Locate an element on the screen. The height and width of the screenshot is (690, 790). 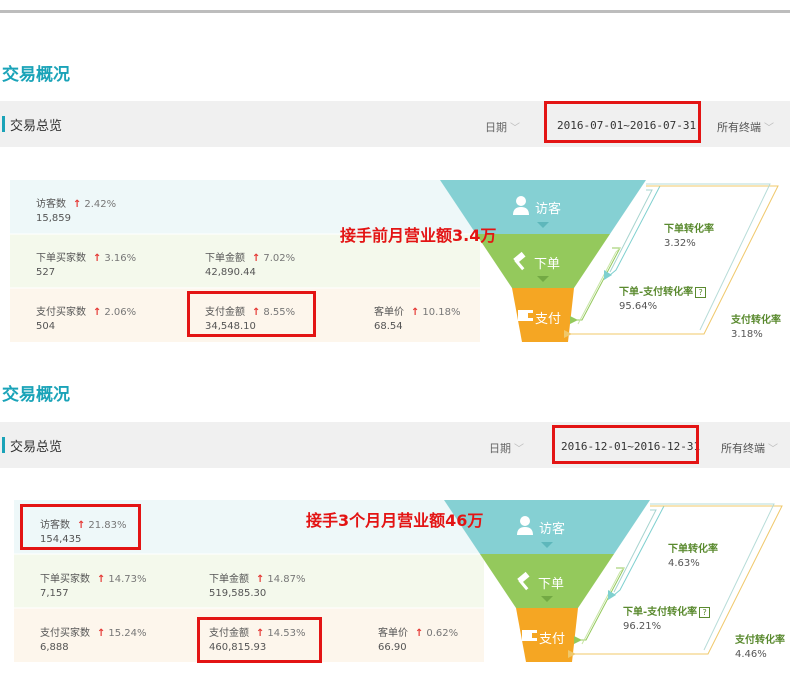
annotation-after: 接手3个月月营业额46万 is located at coordinates (395, 520).